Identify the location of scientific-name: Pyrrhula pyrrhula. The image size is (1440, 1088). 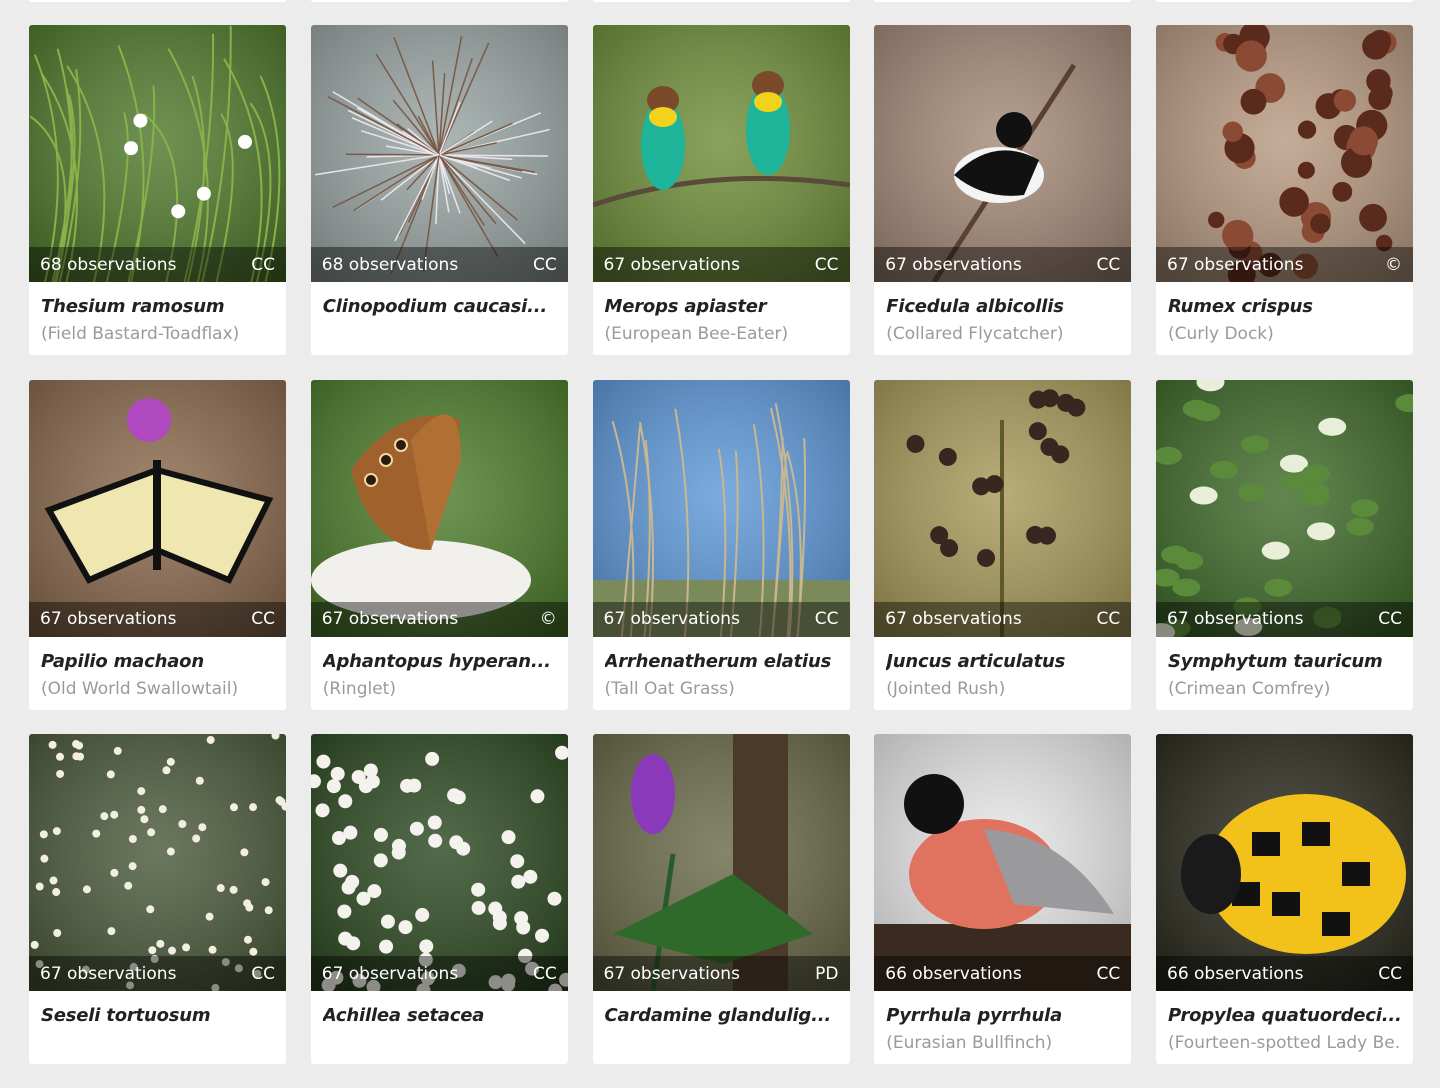
(1002, 1016).